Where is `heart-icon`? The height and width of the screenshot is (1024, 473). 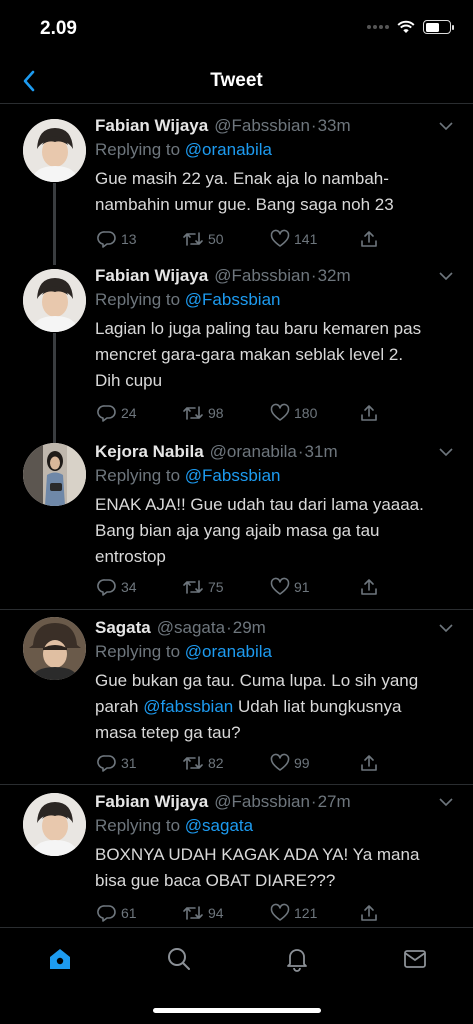 heart-icon is located at coordinates (280, 586).